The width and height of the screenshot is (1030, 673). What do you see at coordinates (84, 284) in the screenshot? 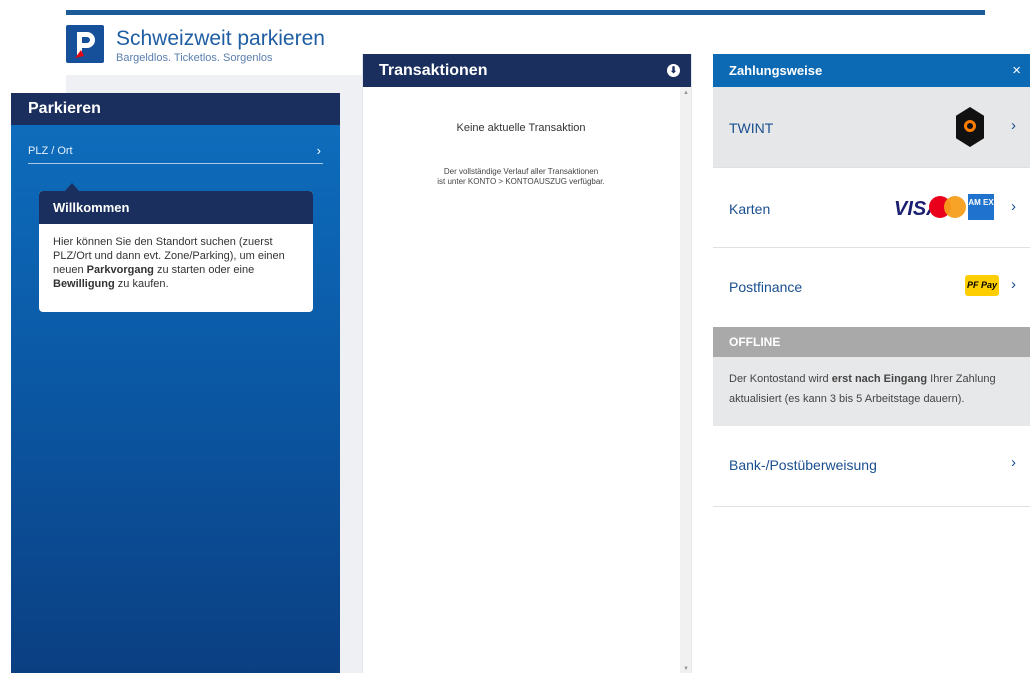
I see `welcome-text-strong: Bewilligung` at bounding box center [84, 284].